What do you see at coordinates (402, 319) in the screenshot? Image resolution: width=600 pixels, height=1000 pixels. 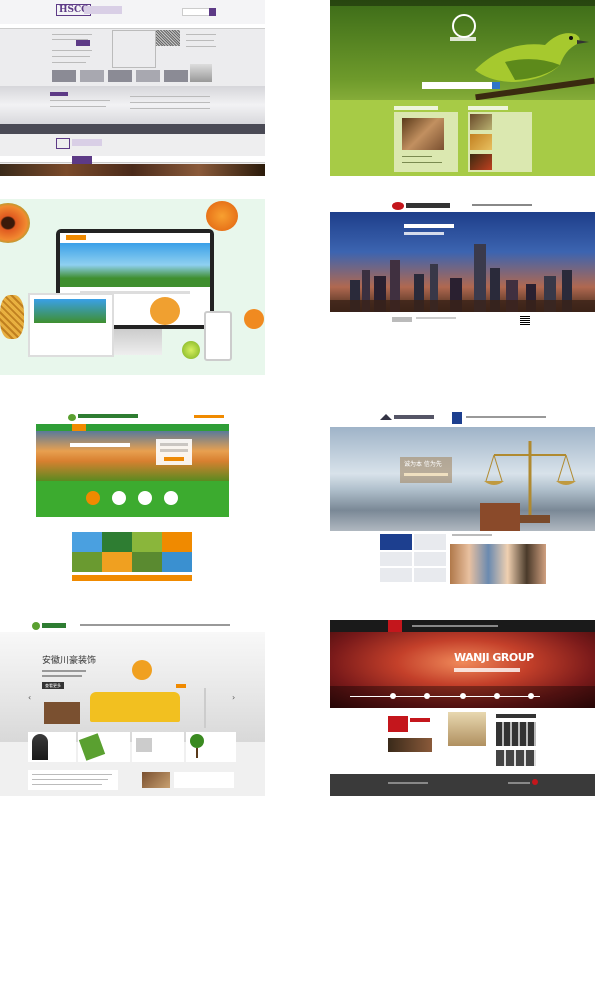 I see `footer-logo` at bounding box center [402, 319].